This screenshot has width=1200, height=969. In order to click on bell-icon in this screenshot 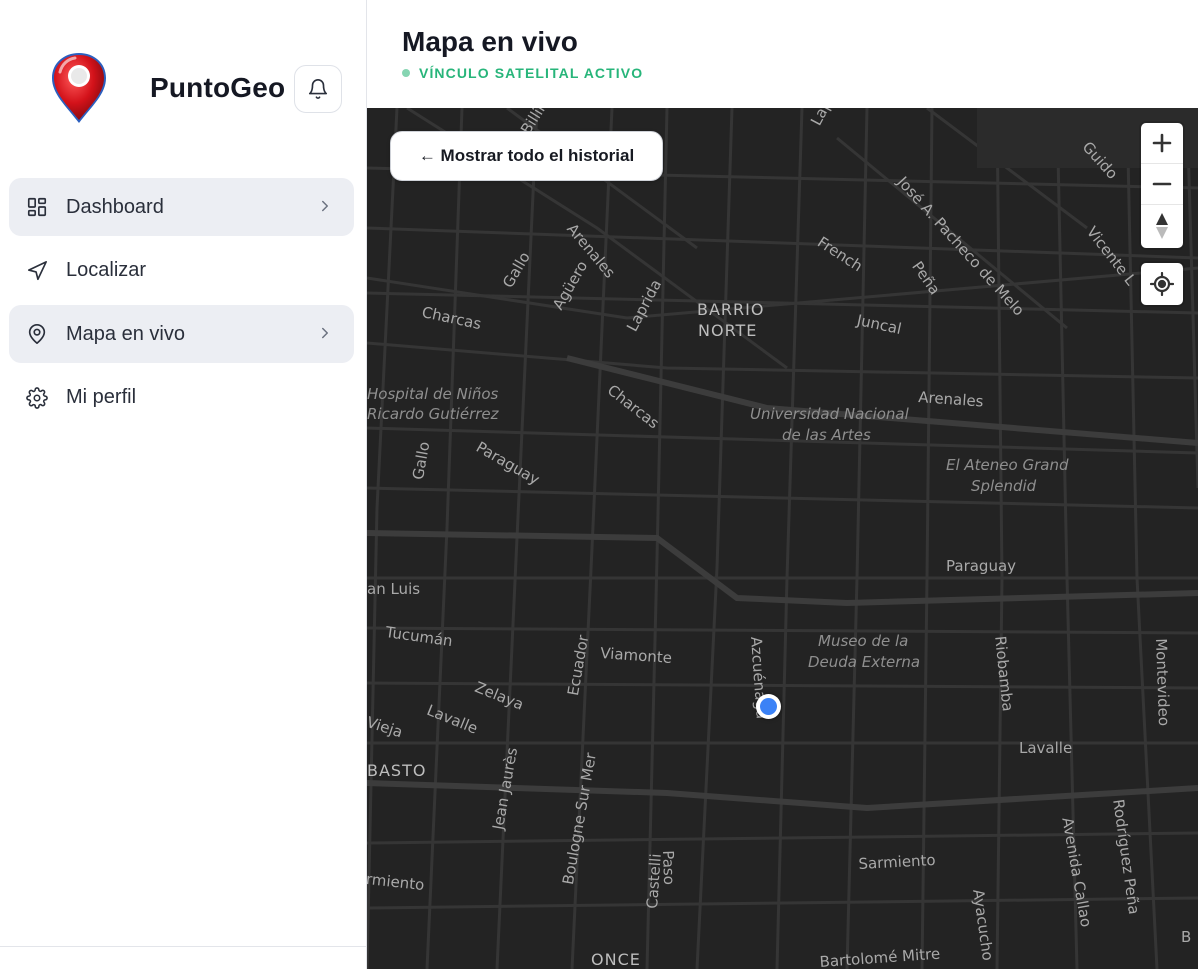, I will do `click(318, 89)`.